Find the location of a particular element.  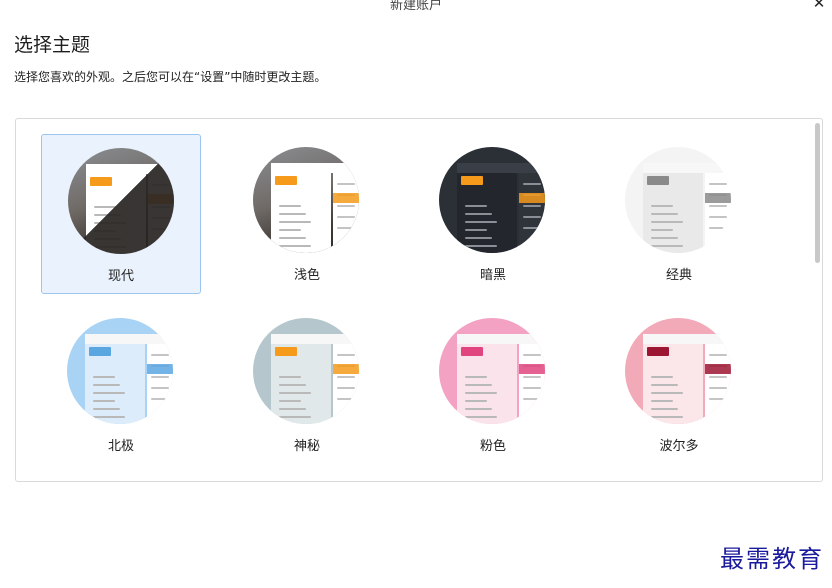

theme-card-mystic: 神秘 is located at coordinates (307, 385).